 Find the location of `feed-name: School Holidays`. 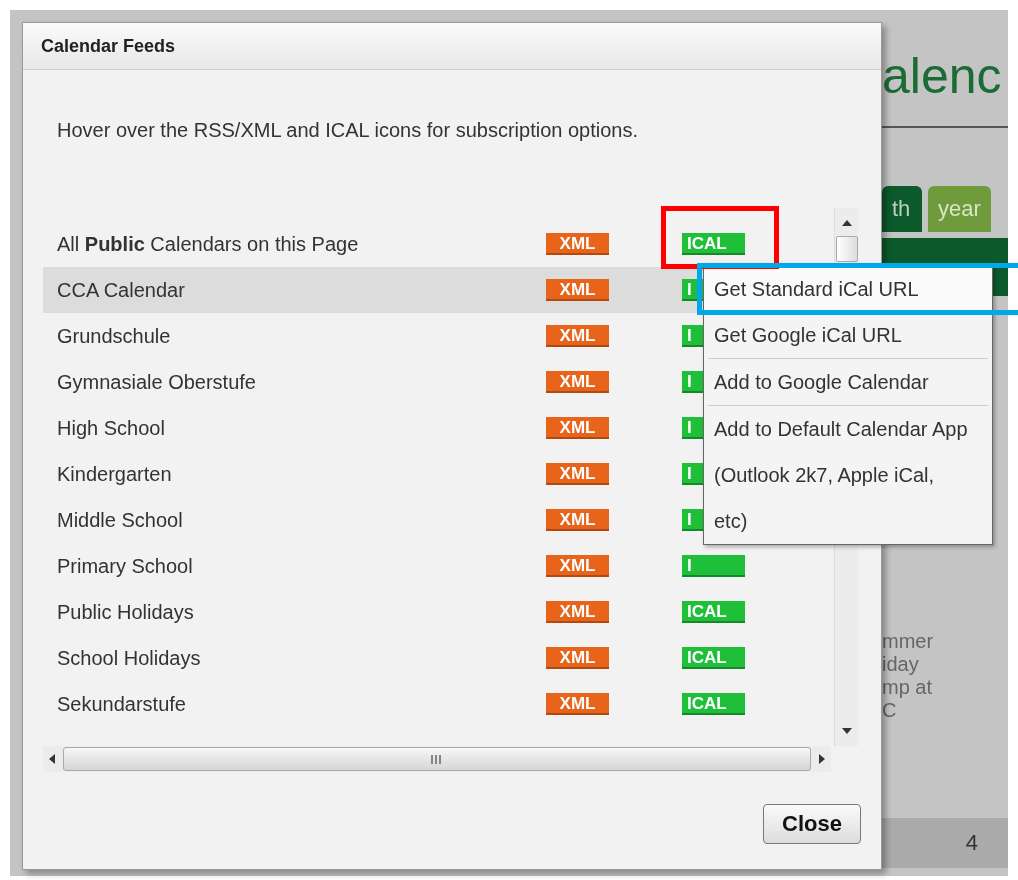

feed-name: School Holidays is located at coordinates (129, 658).